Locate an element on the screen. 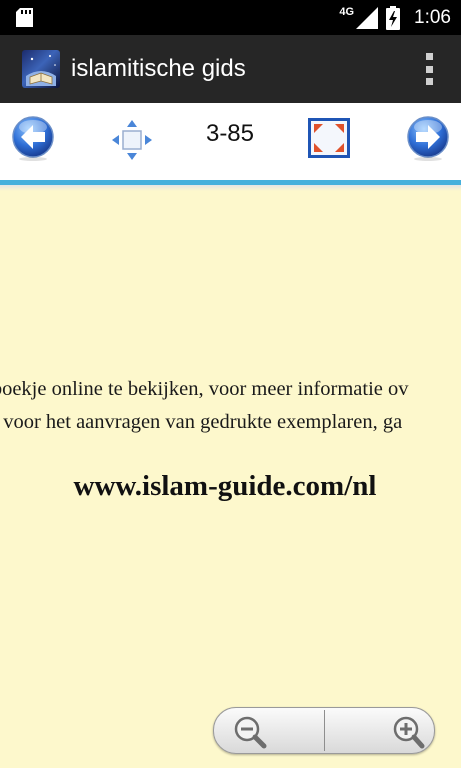 The image size is (461, 768). page-indicator: 3-85 is located at coordinates (230, 133).